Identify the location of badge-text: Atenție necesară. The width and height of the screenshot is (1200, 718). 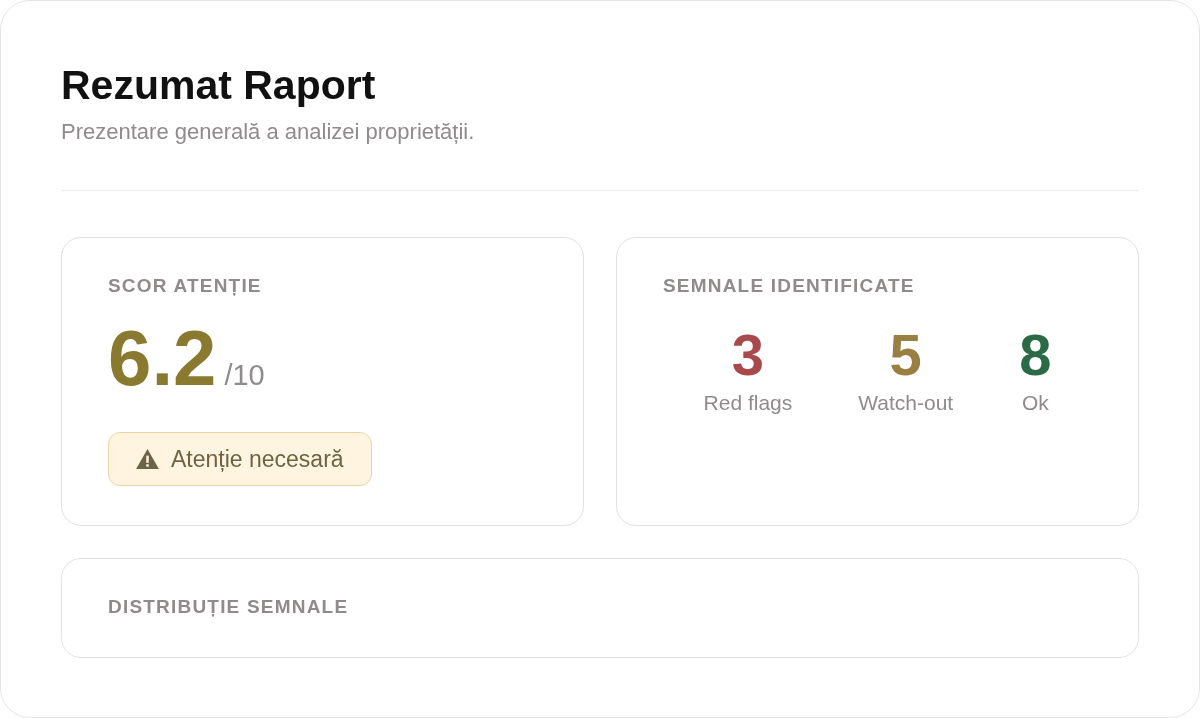
(257, 459).